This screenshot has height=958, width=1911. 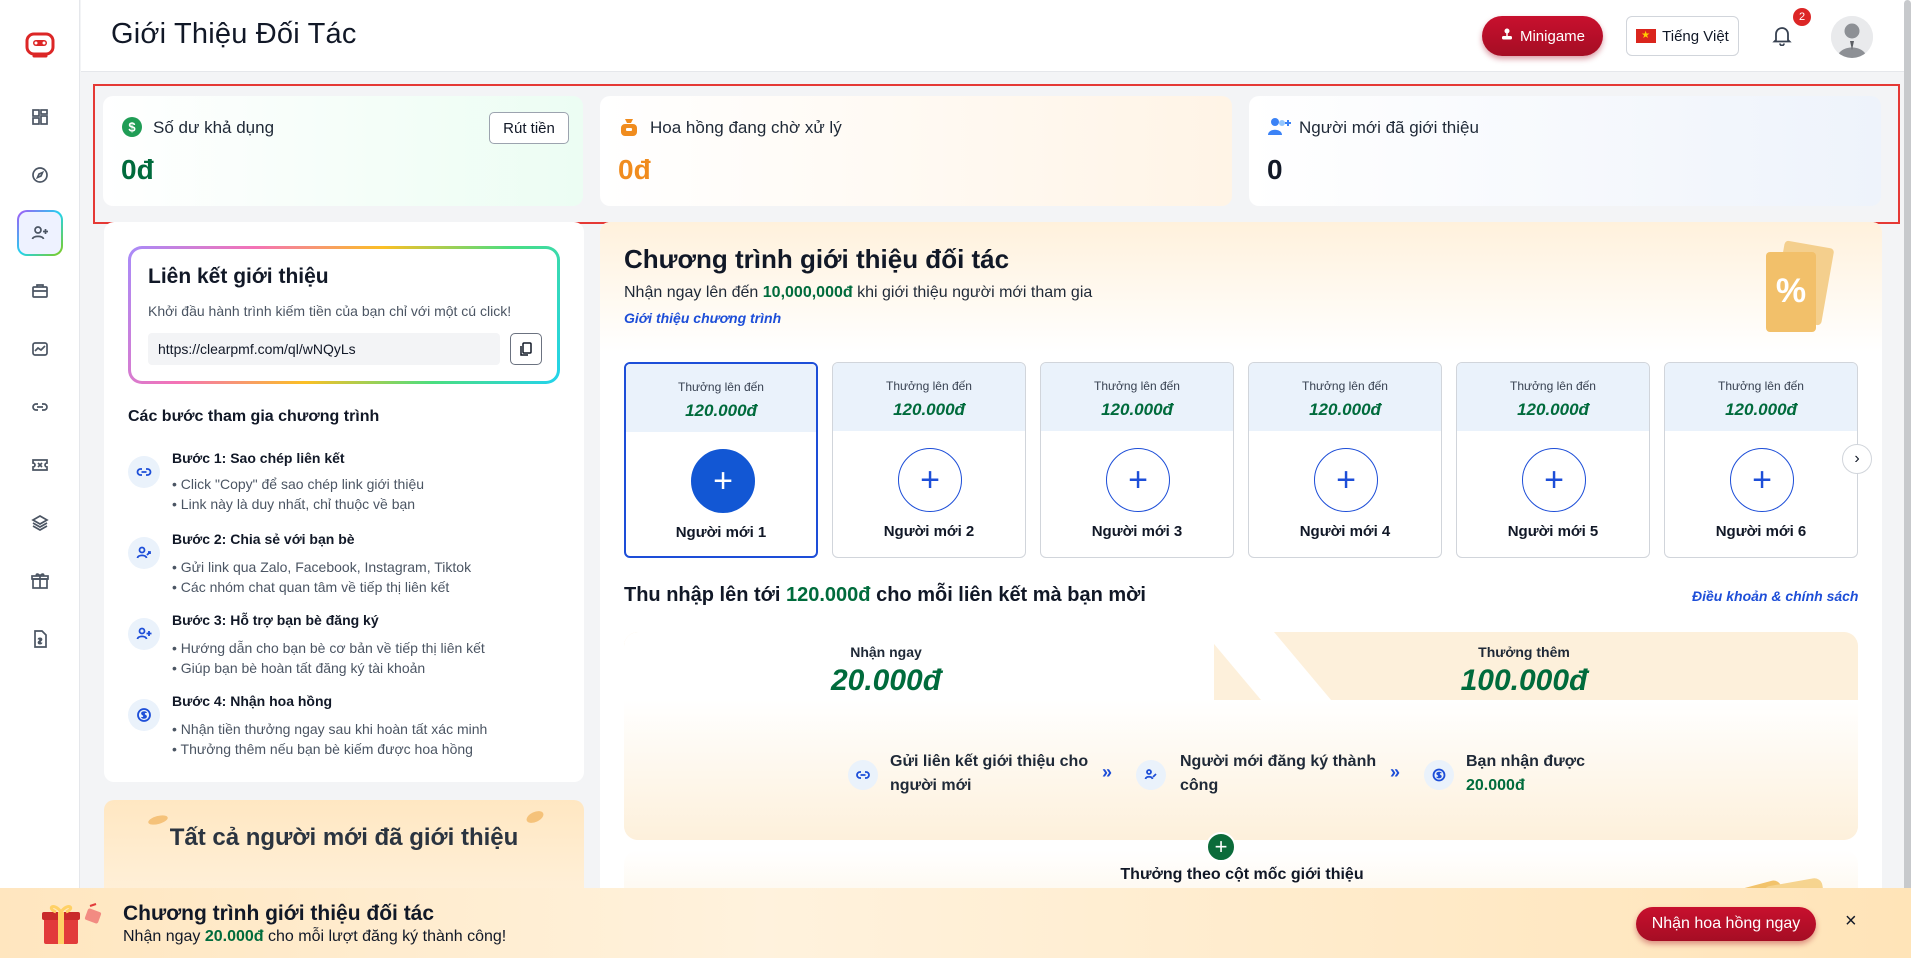 What do you see at coordinates (1542, 36) in the screenshot?
I see `minigame-button: Minigame` at bounding box center [1542, 36].